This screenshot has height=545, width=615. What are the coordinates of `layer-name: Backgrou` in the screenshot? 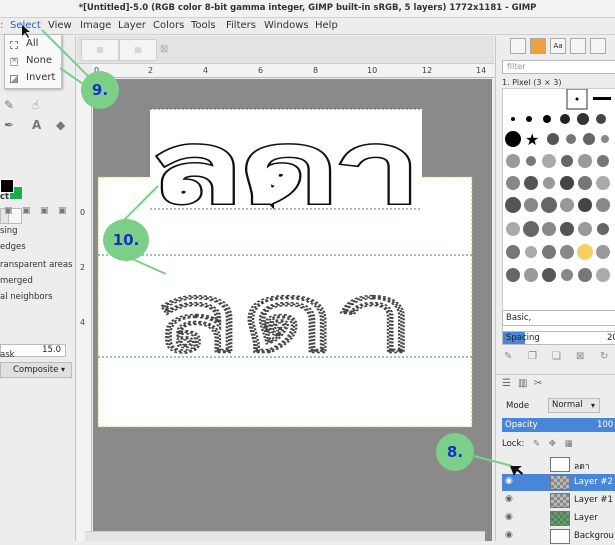 It's located at (594, 536).